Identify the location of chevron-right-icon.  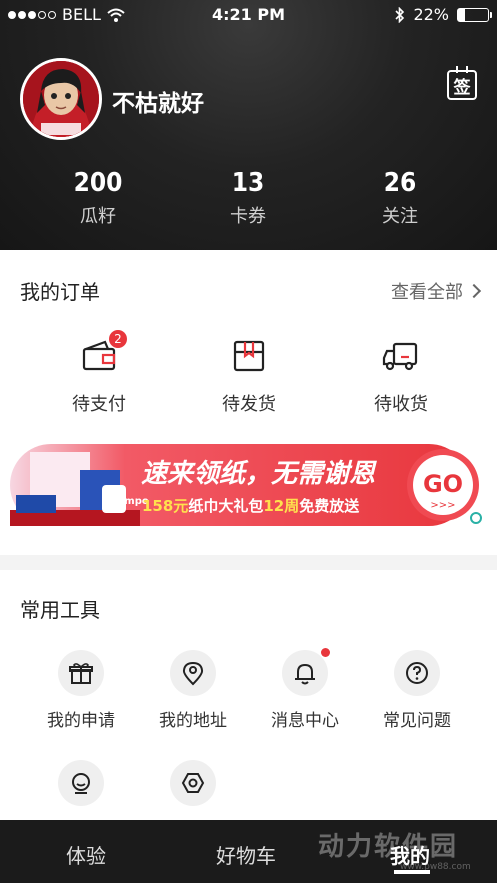
(474, 291).